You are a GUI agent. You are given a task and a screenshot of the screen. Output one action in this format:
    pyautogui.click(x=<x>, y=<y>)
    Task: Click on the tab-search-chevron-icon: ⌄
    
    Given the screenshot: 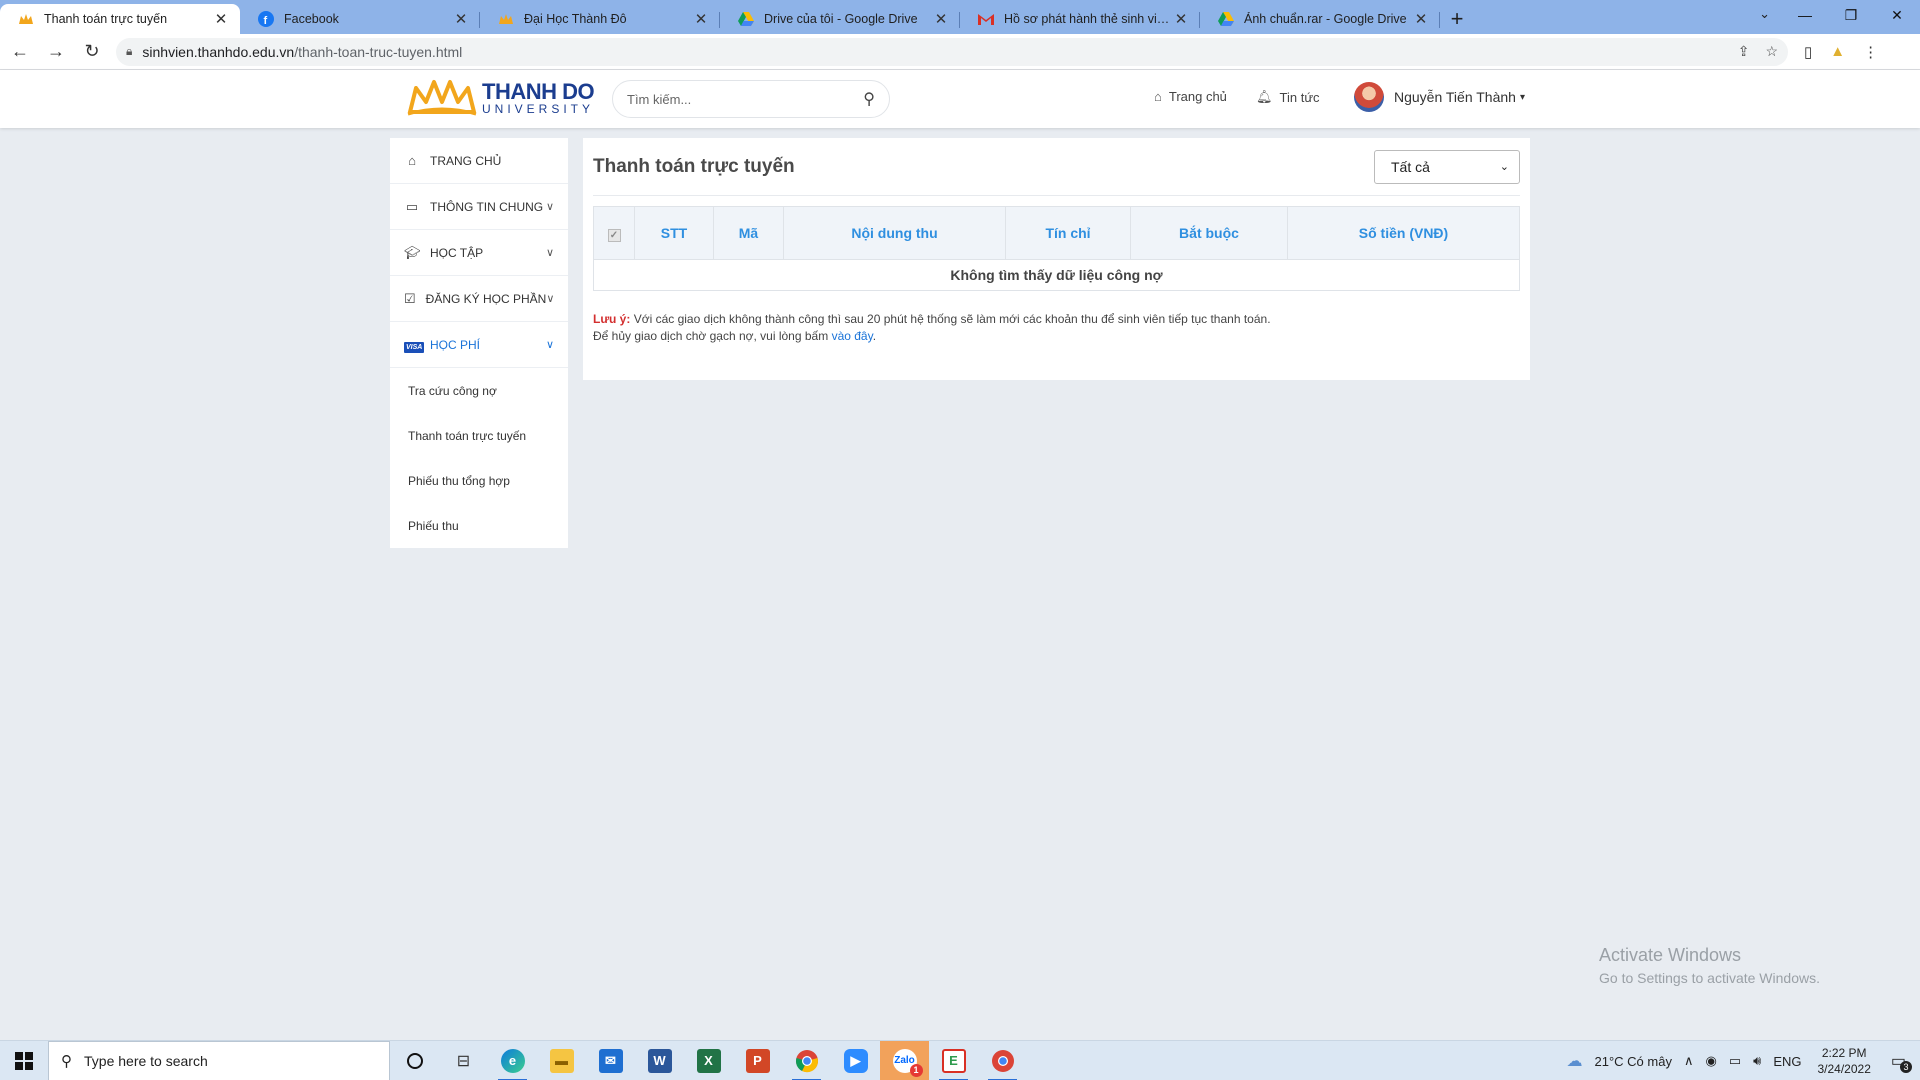 What is the action you would take?
    pyautogui.click(x=1764, y=14)
    